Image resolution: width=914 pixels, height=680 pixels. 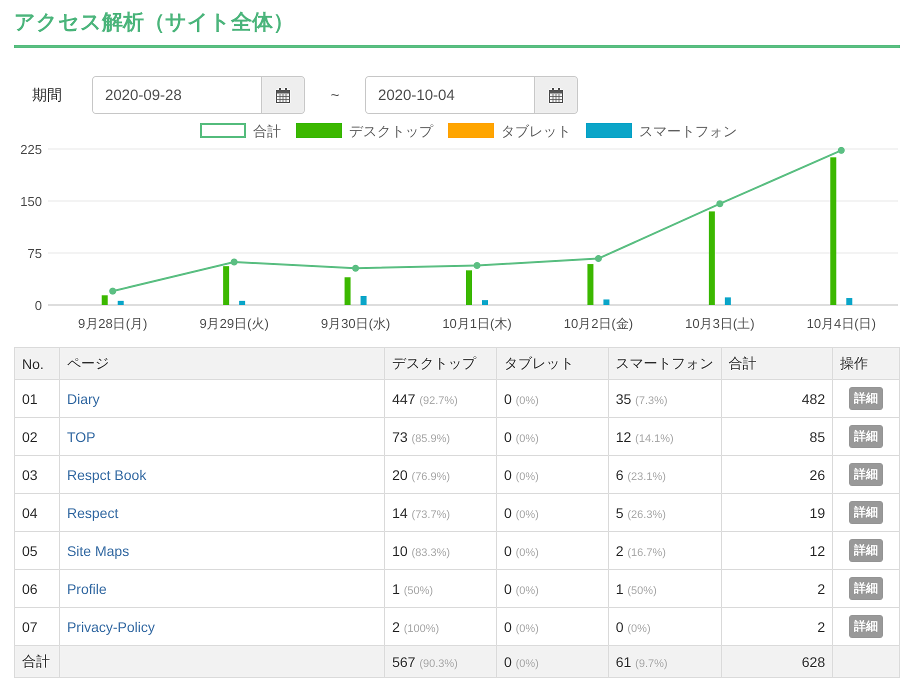 What do you see at coordinates (106, 474) in the screenshot?
I see `page-link: Respct Book` at bounding box center [106, 474].